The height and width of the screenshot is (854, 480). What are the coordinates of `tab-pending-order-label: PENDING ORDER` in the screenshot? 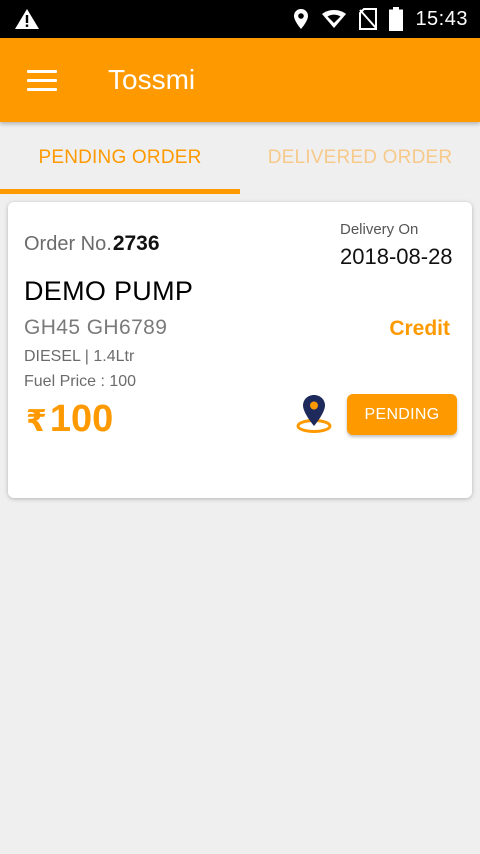 It's located at (120, 157).